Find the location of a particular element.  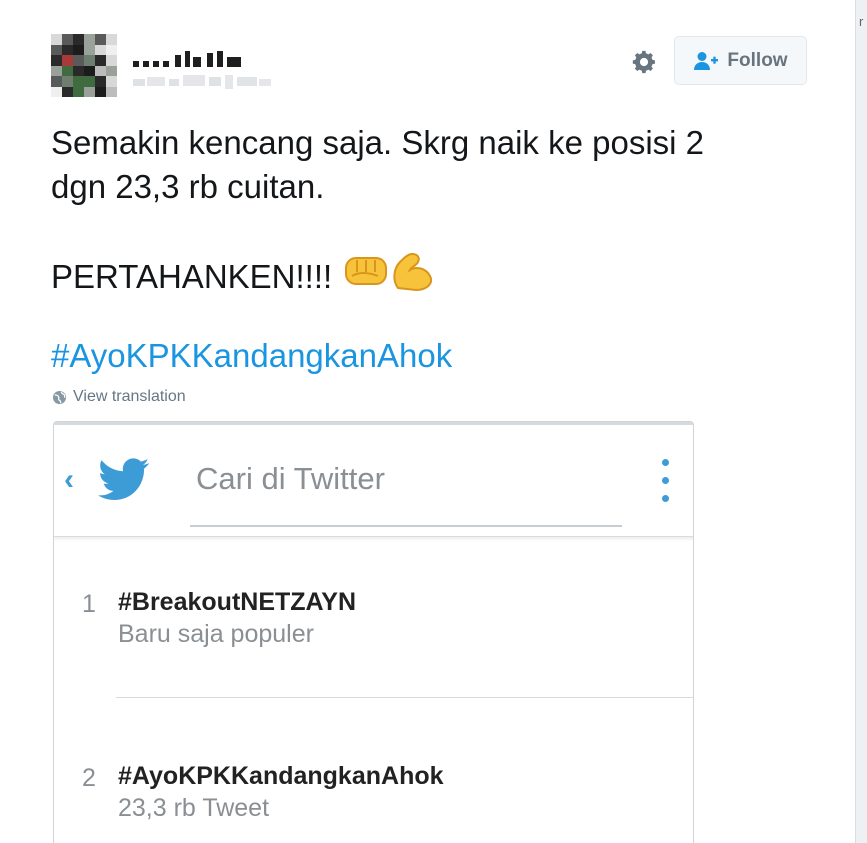

trend-divider is located at coordinates (404, 697).